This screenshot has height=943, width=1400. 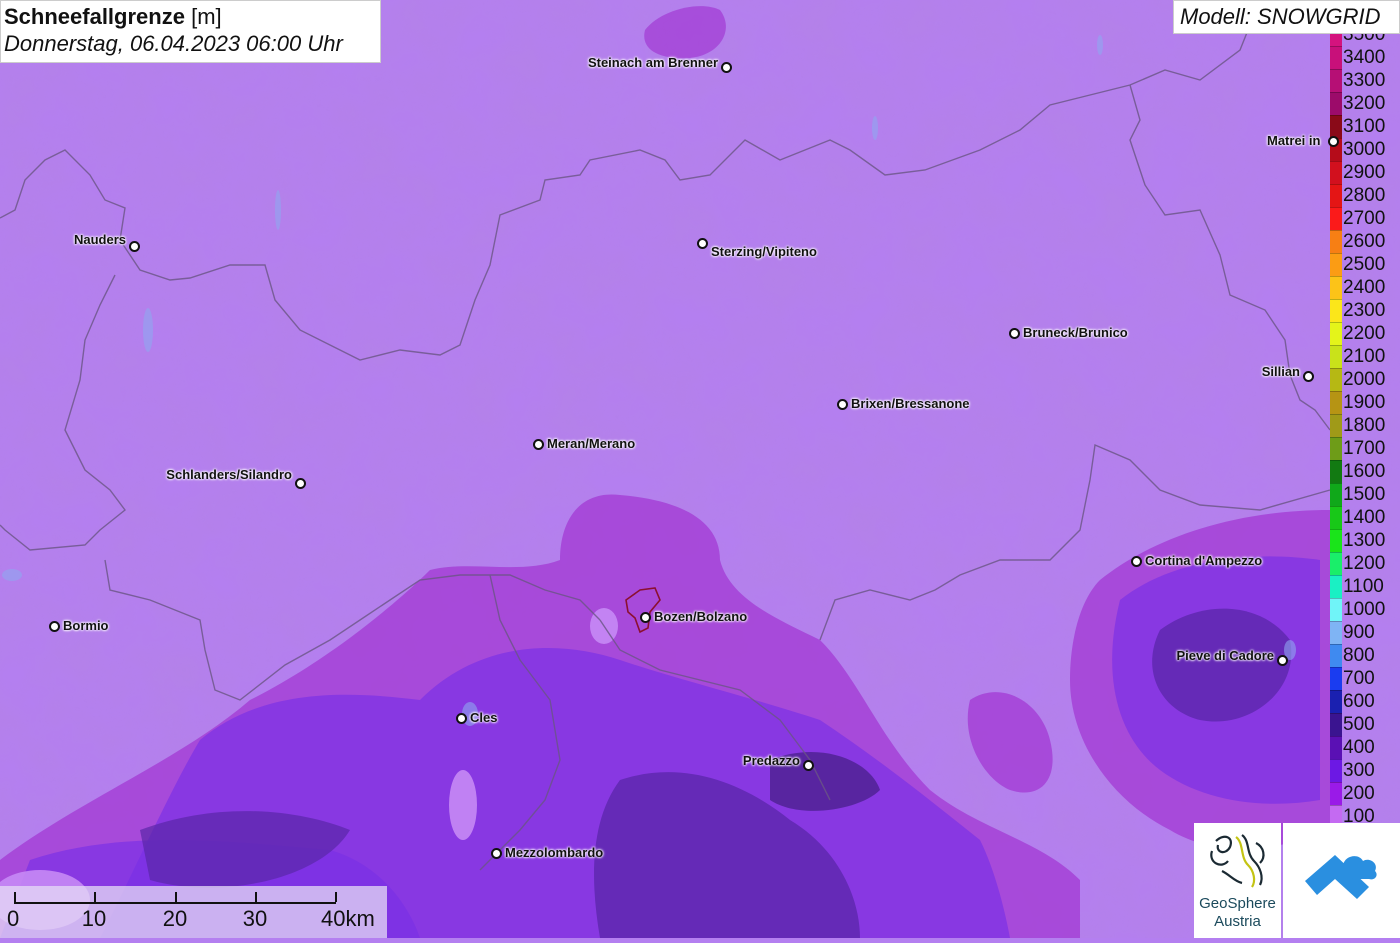 What do you see at coordinates (1364, 678) in the screenshot?
I see `legend-entry: 700` at bounding box center [1364, 678].